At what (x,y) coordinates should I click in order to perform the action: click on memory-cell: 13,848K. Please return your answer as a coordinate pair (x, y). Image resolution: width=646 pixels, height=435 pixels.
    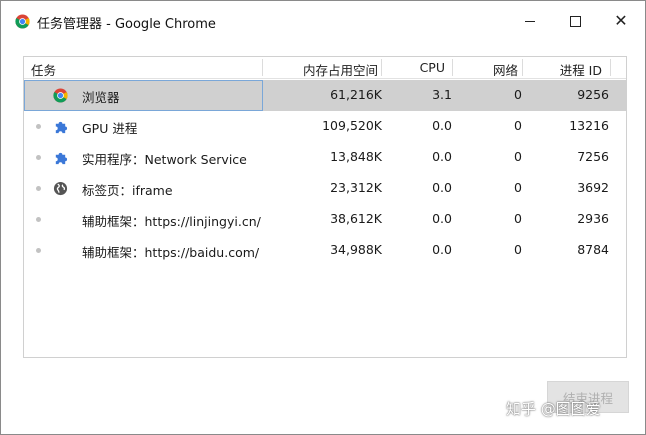
    Looking at the image, I should click on (356, 156).